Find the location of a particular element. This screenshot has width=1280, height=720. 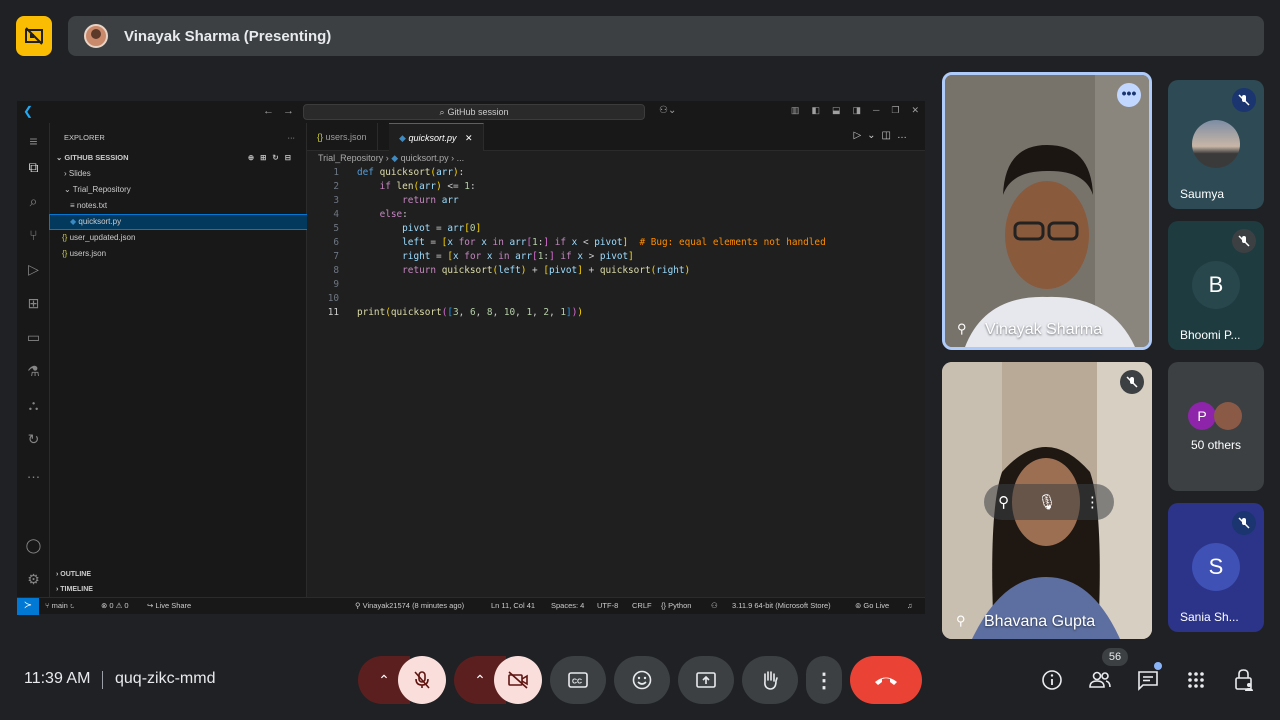

timeline-section: › TIMELINE is located at coordinates (178, 590).